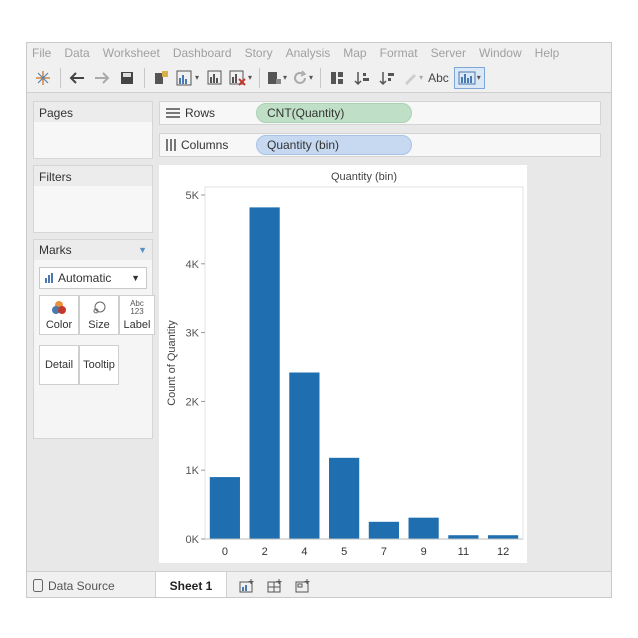 The height and width of the screenshot is (638, 638). I want to click on x-tick-label: 4, so click(304, 552).